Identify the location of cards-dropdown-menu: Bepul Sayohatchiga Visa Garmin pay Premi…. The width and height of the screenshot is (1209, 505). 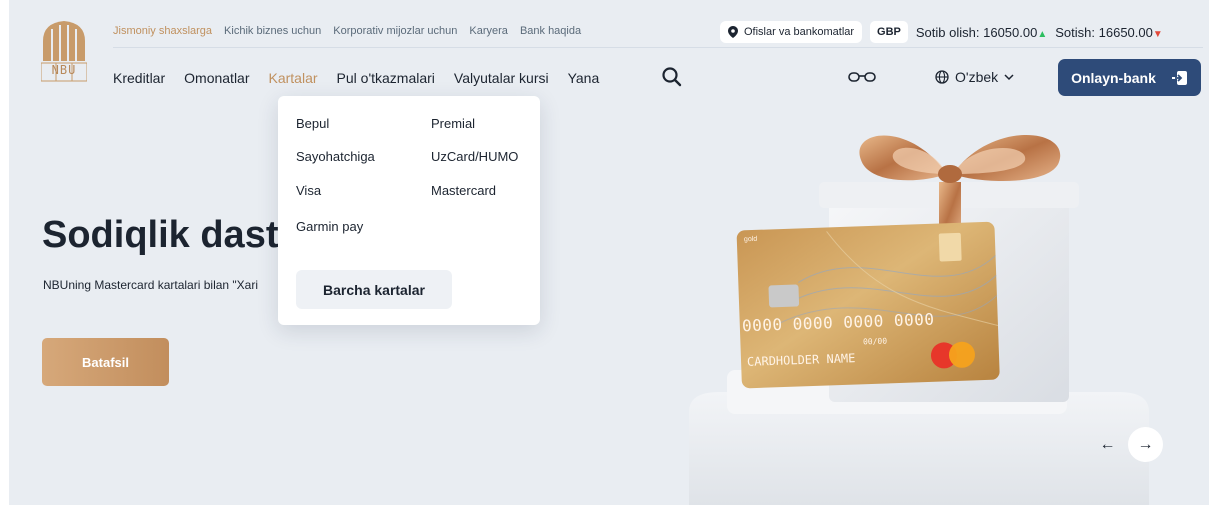
(409, 210).